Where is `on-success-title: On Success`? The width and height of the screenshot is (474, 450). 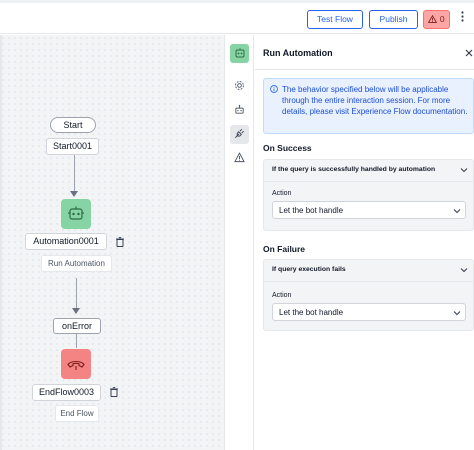 on-success-title: On Success is located at coordinates (287, 148).